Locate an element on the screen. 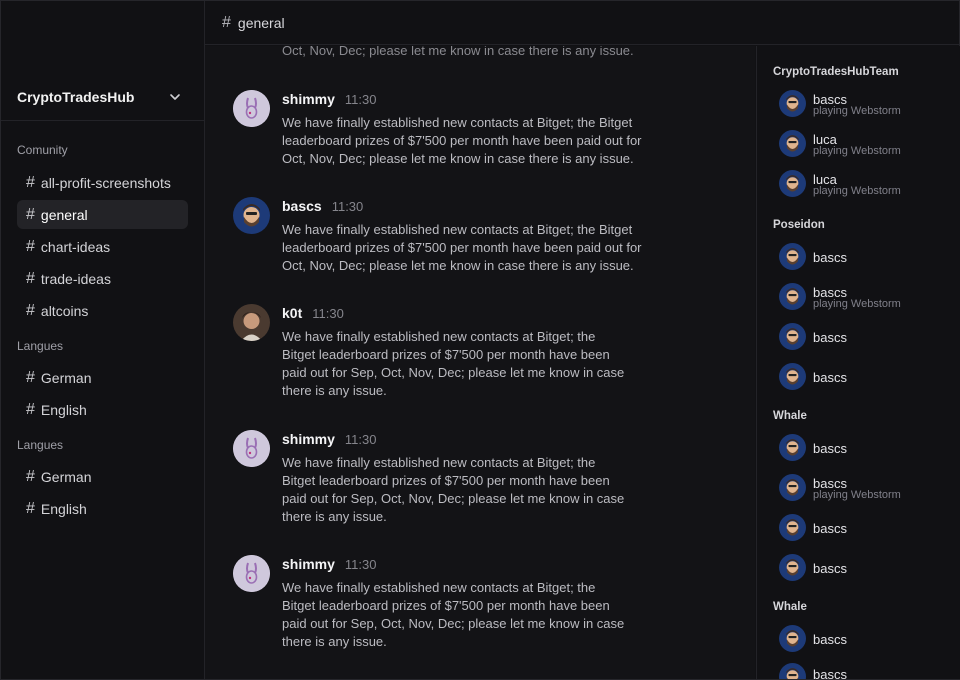  server-name: CryptoTradesHub is located at coordinates (76, 96).